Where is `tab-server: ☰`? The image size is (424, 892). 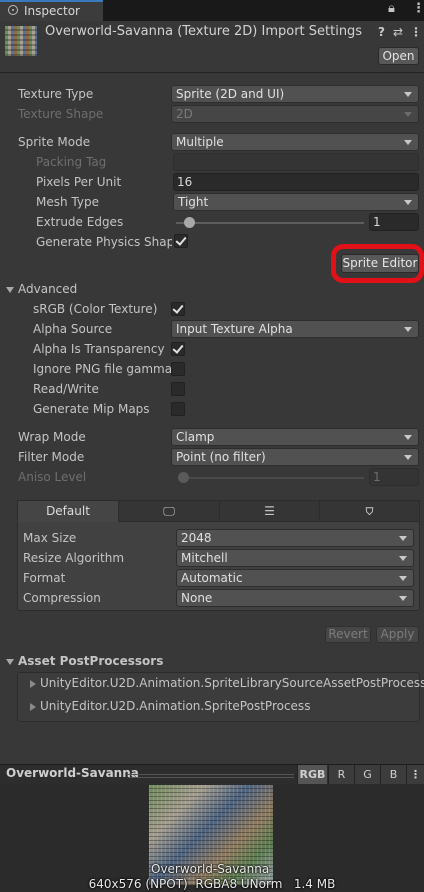 tab-server: ☰ is located at coordinates (269, 511).